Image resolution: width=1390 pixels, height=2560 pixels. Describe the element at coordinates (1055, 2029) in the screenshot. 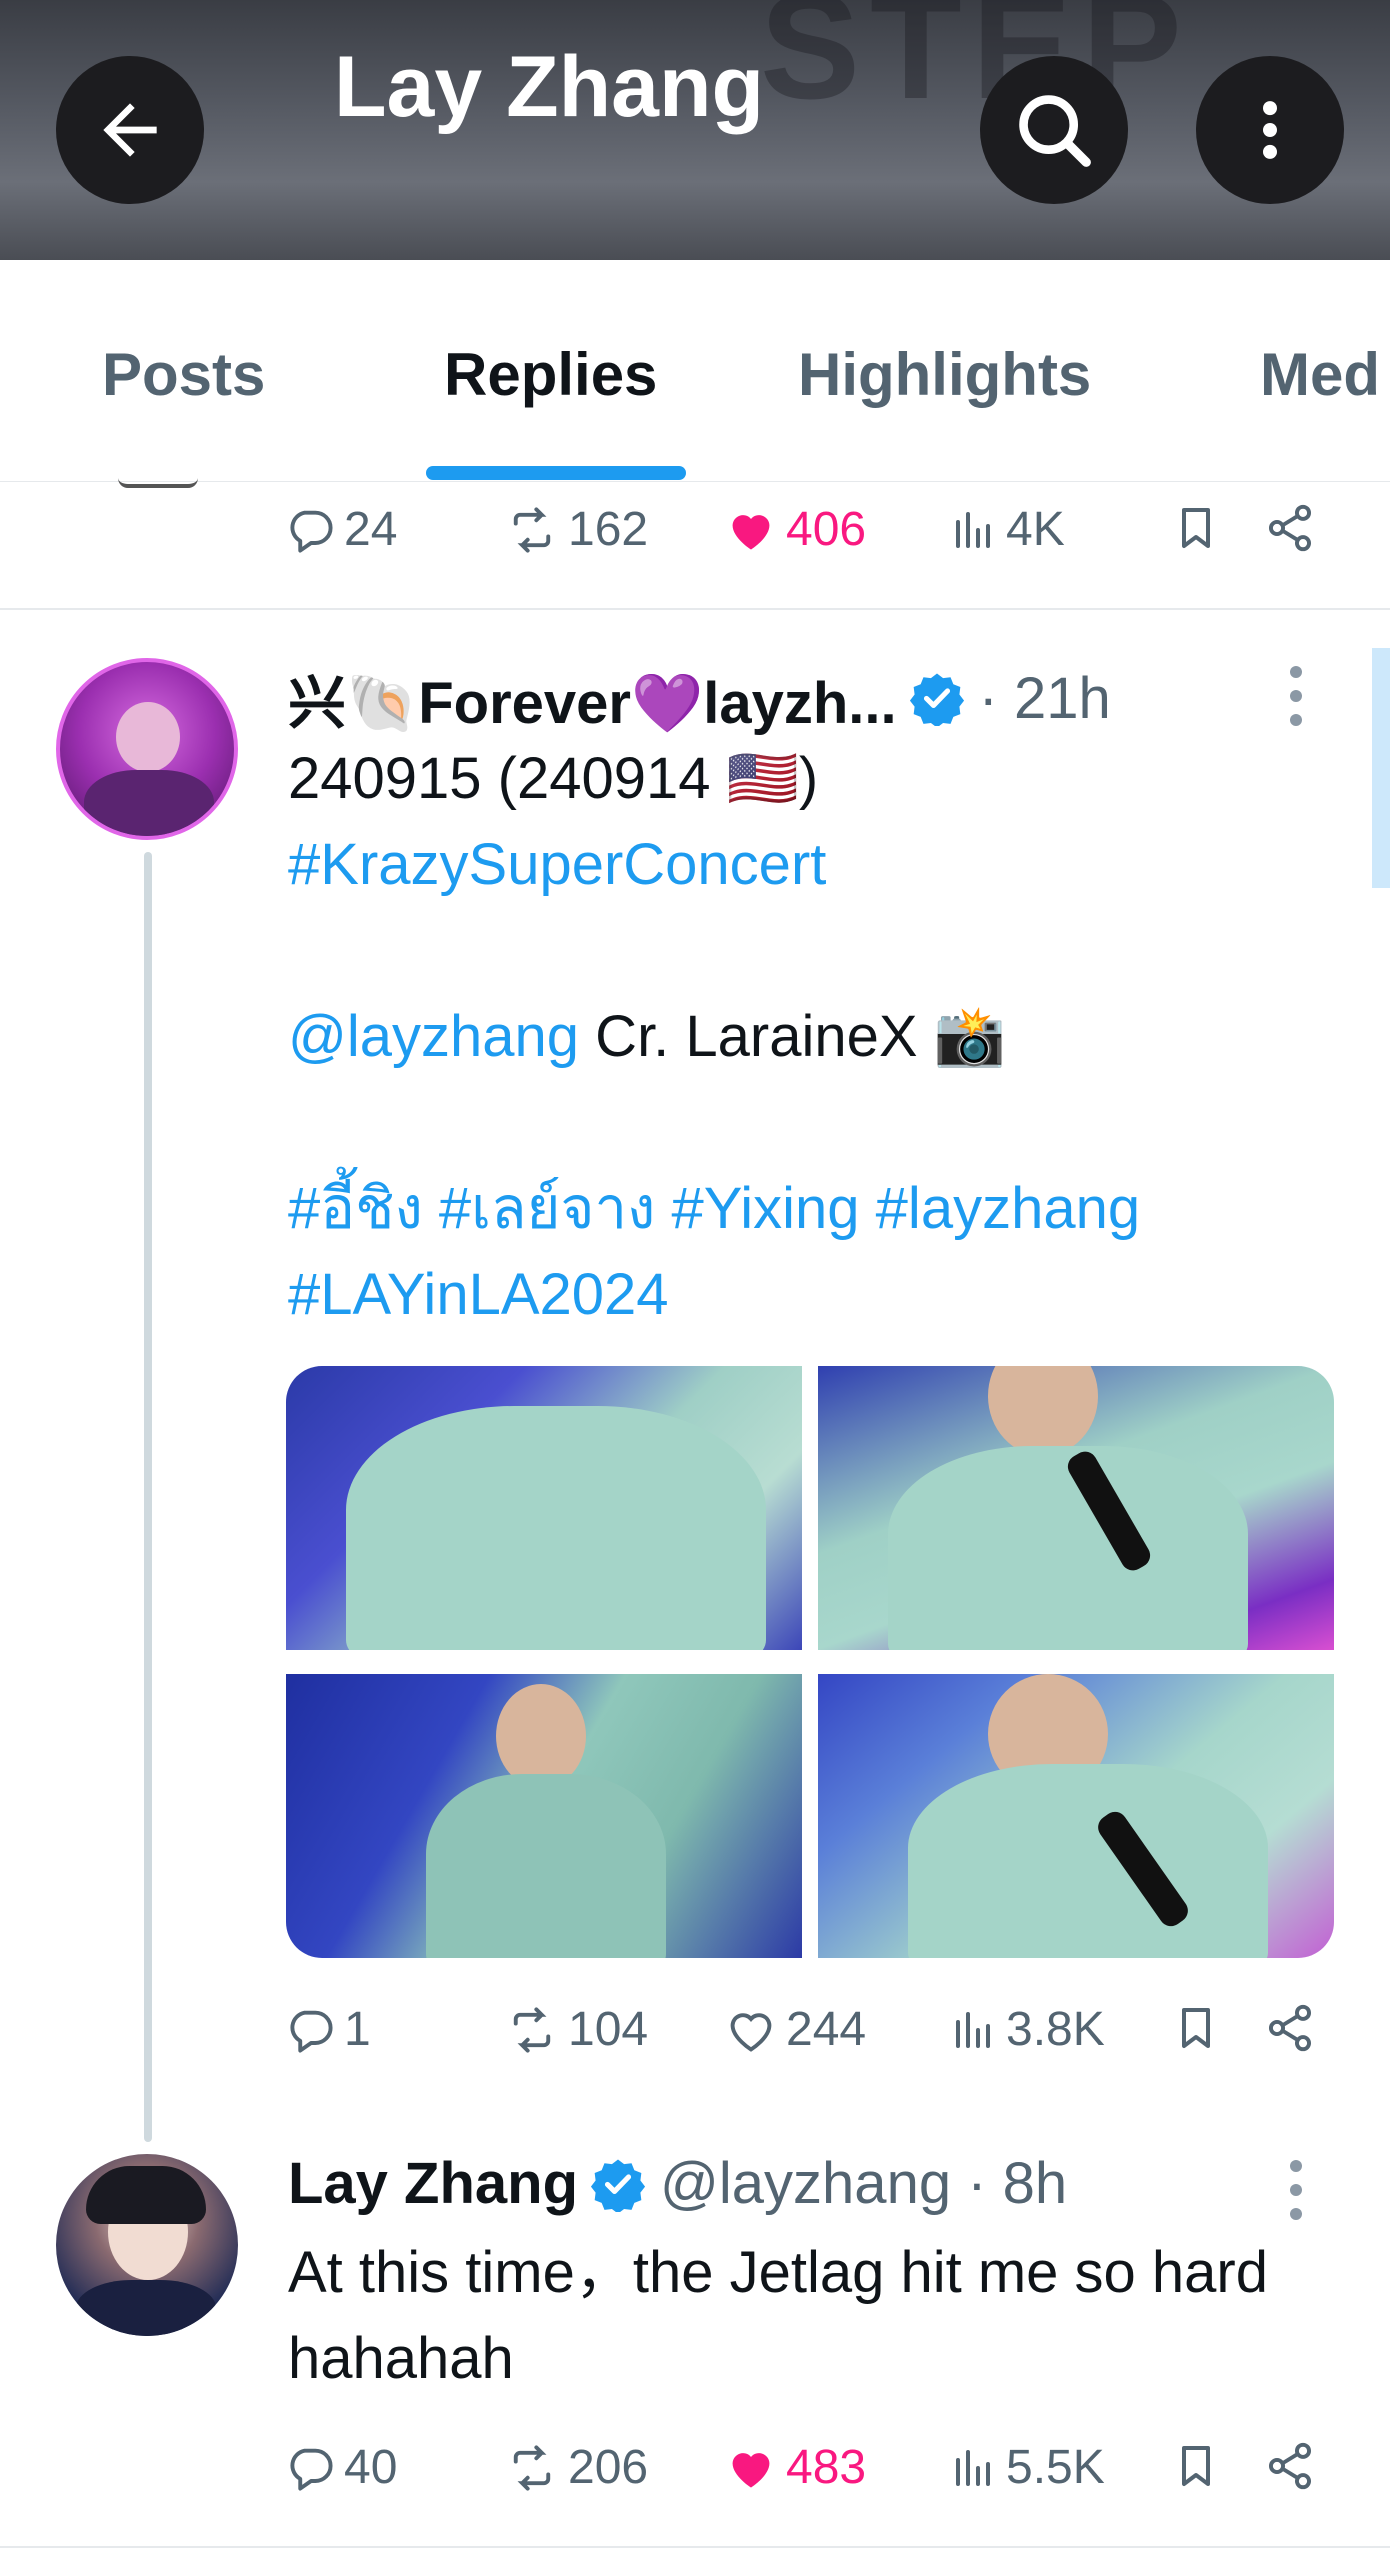

I see `views-count: 3.8K` at that location.